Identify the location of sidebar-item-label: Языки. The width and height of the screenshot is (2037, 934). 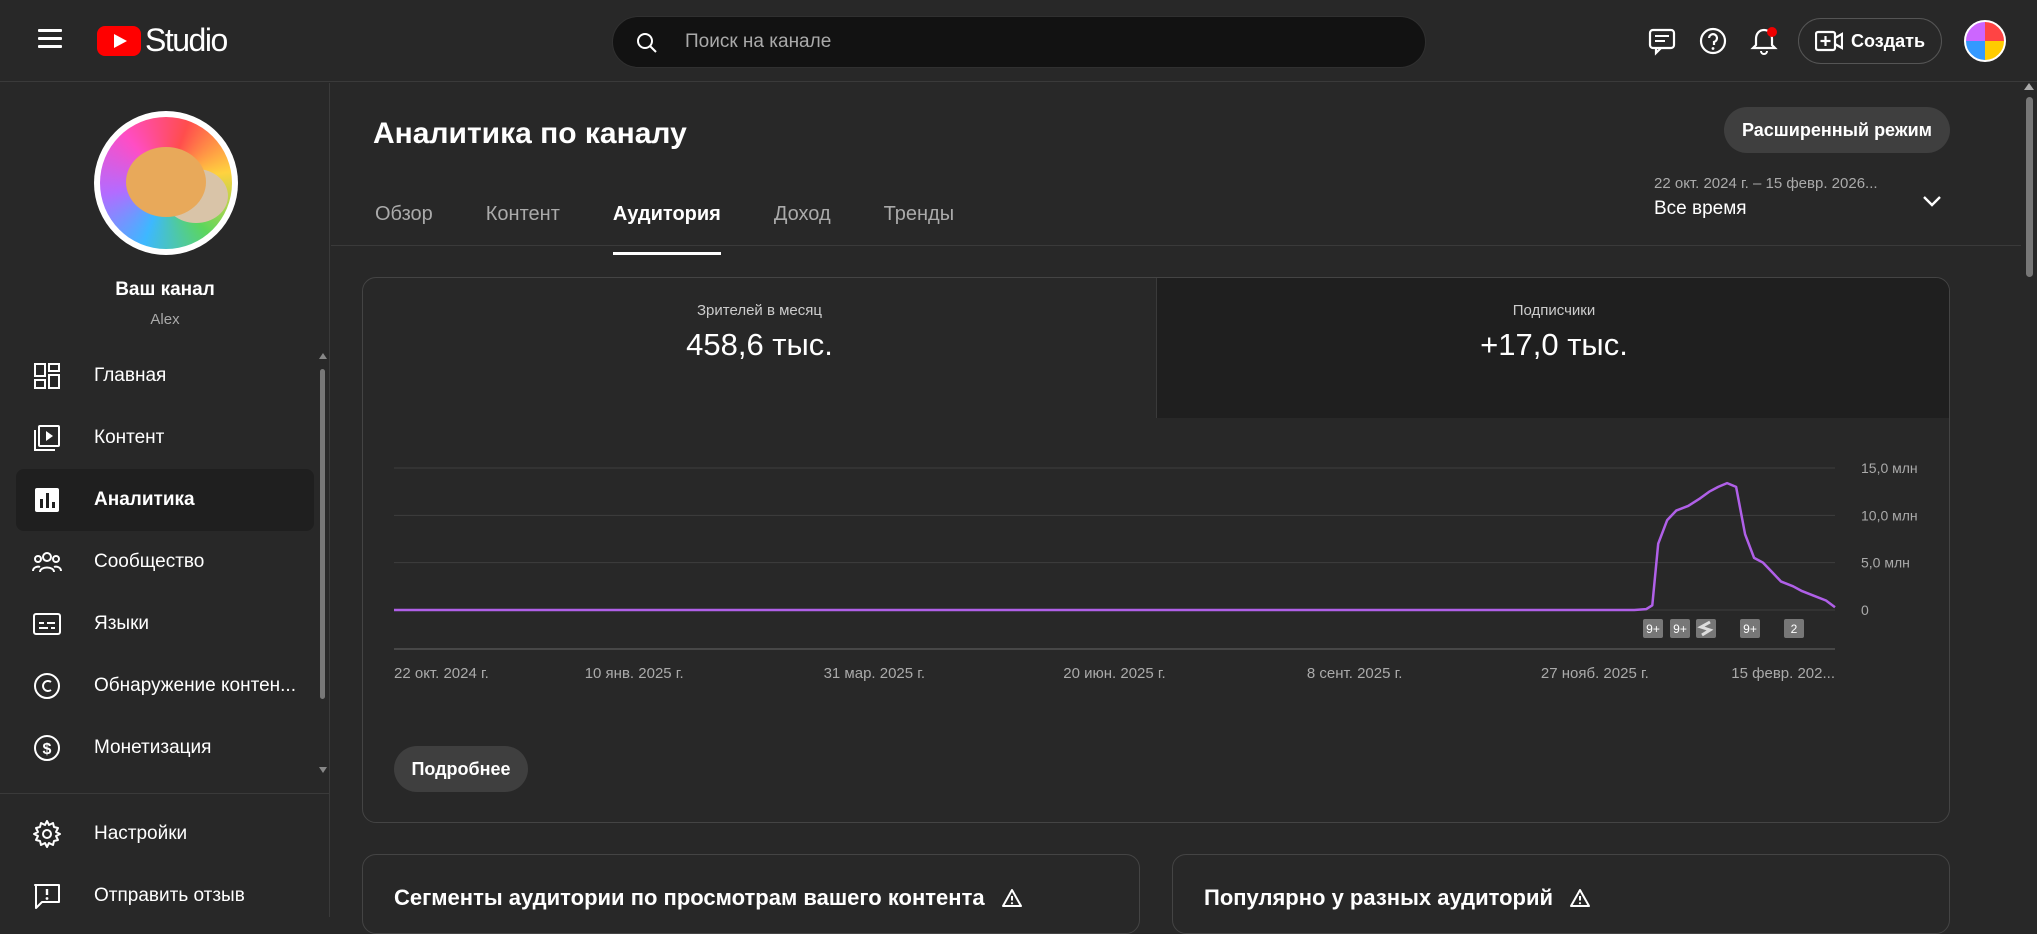
(122, 623).